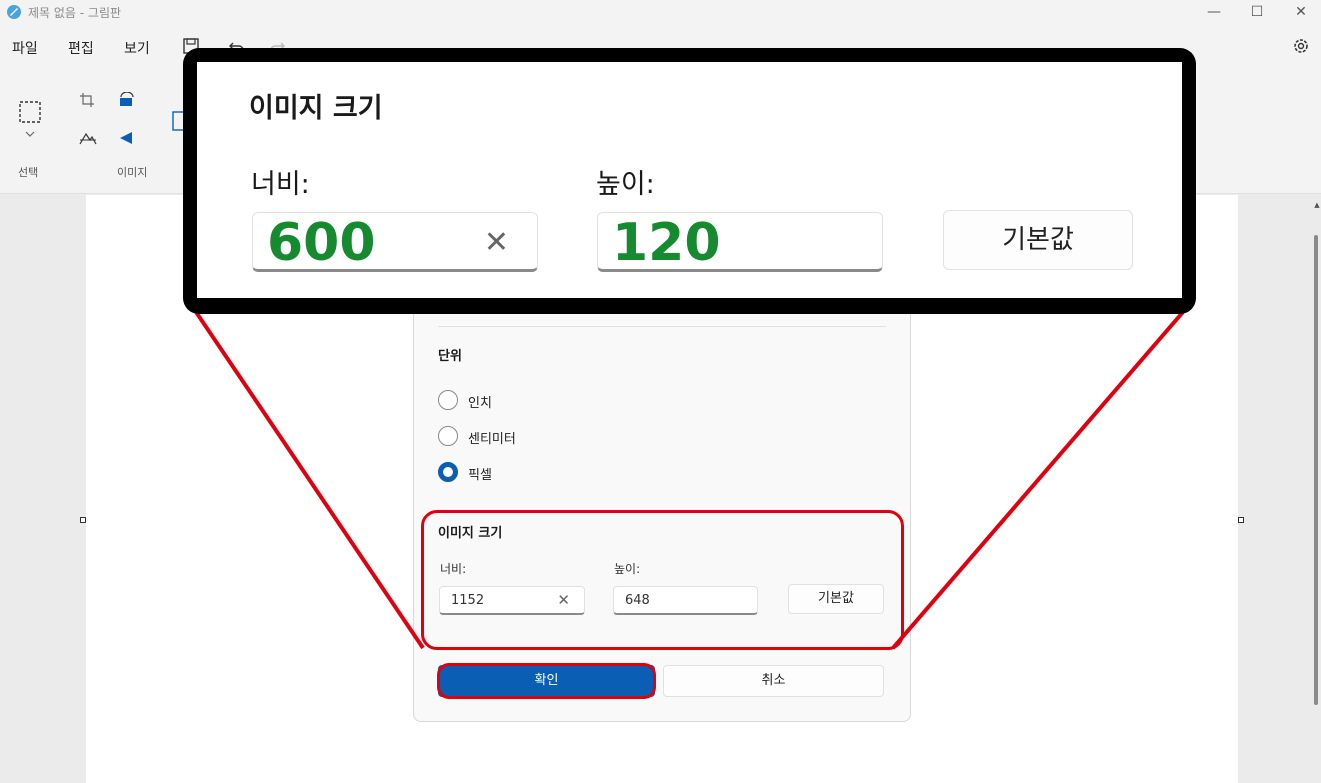  Describe the element at coordinates (546, 681) in the screenshot. I see `highlight-ok-button` at that location.